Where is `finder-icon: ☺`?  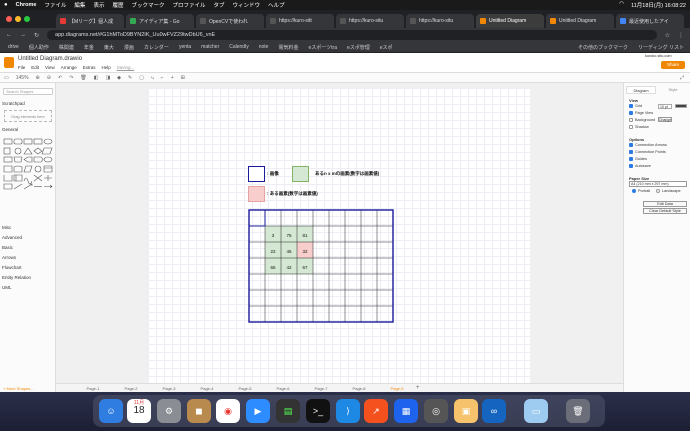
finder-icon: ☺ is located at coordinates (111, 411).